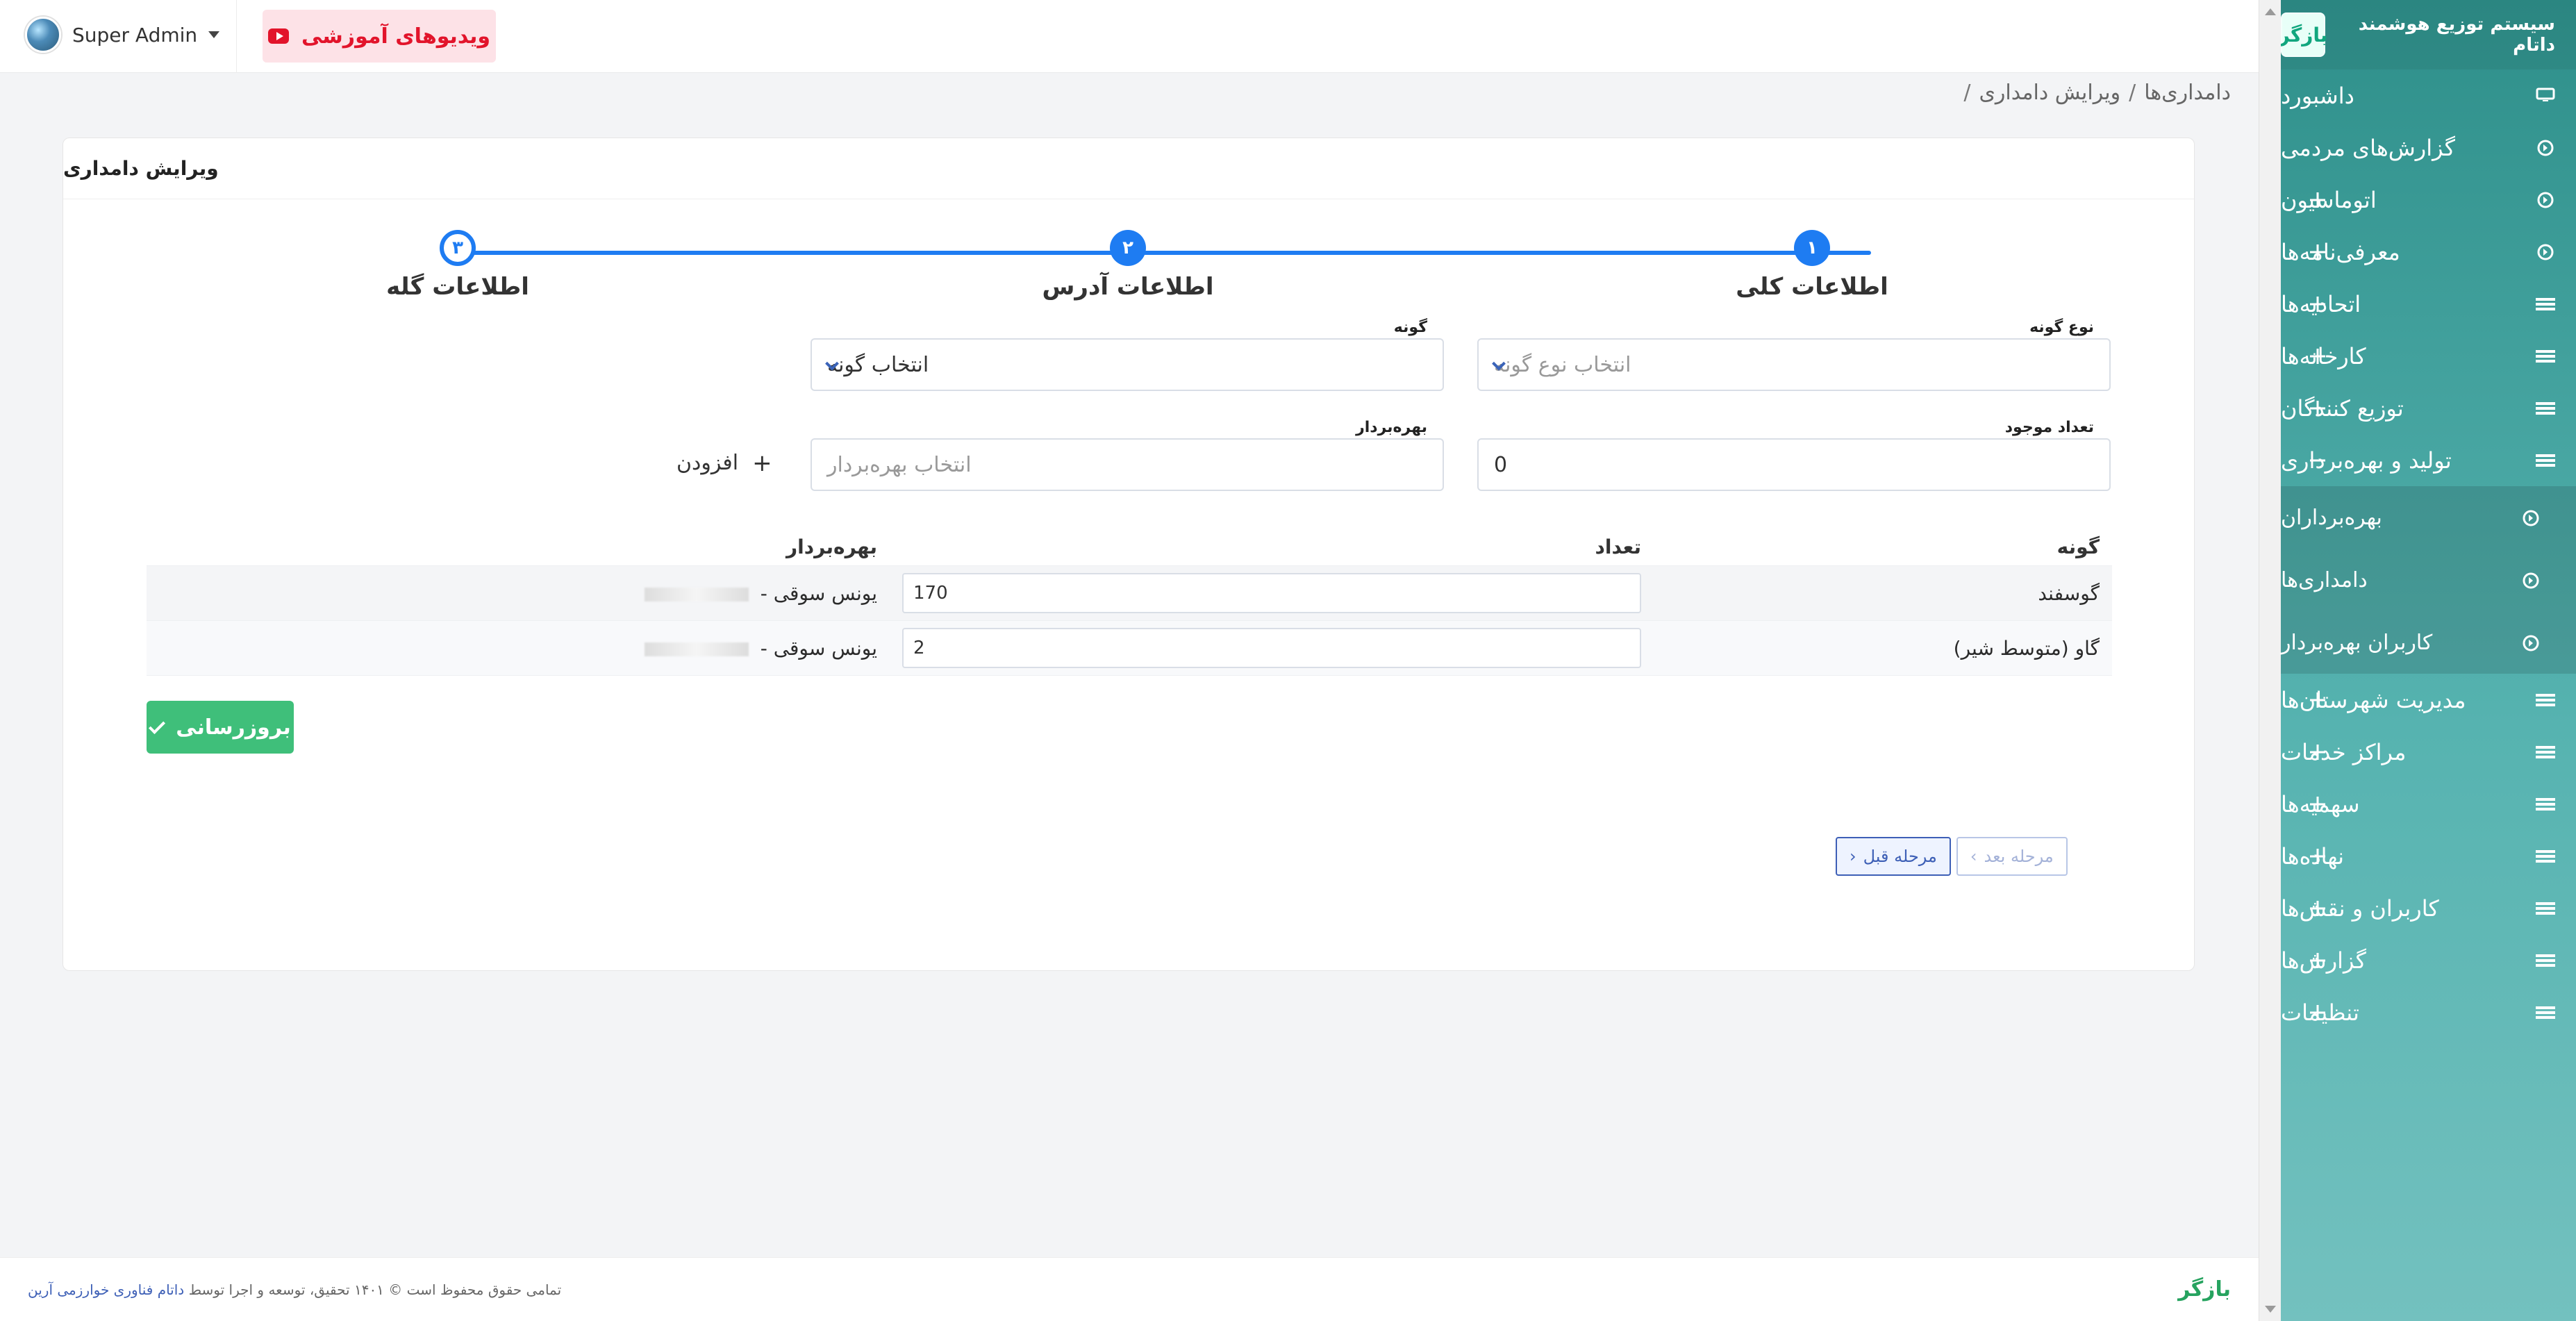 The height and width of the screenshot is (1321, 2576). What do you see at coordinates (707, 463) in the screenshot?
I see `add-label: افزودن` at bounding box center [707, 463].